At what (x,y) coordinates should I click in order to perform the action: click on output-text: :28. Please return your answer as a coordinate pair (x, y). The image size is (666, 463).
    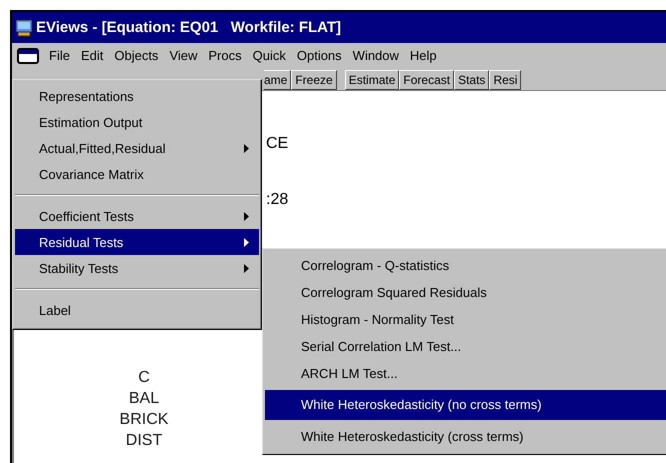
    Looking at the image, I should click on (277, 200).